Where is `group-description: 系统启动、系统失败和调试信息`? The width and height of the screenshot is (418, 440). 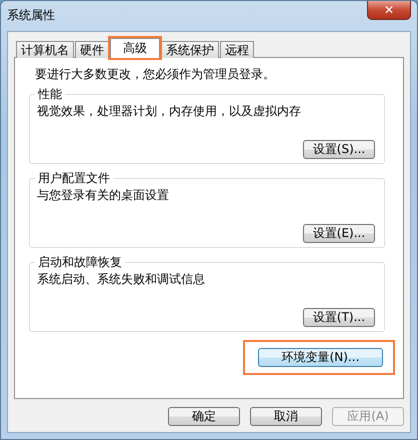 group-description: 系统启动、系统失败和调试信息 is located at coordinates (121, 279).